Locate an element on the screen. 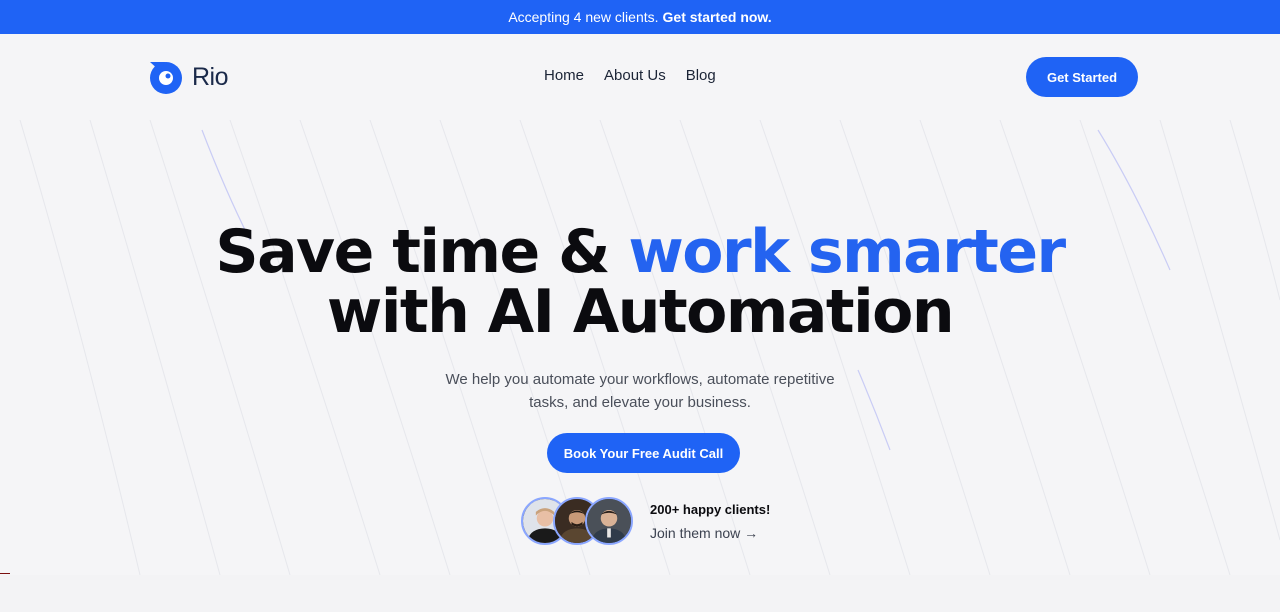 The width and height of the screenshot is (1280, 612). nav-link-home: Home is located at coordinates (564, 75).